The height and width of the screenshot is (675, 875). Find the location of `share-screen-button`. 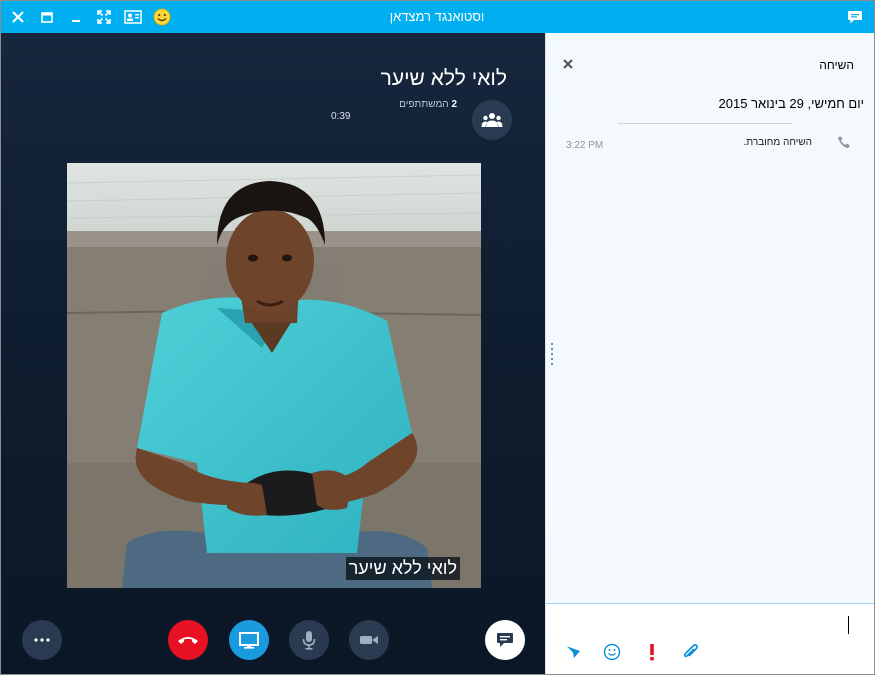

share-screen-button is located at coordinates (249, 640).